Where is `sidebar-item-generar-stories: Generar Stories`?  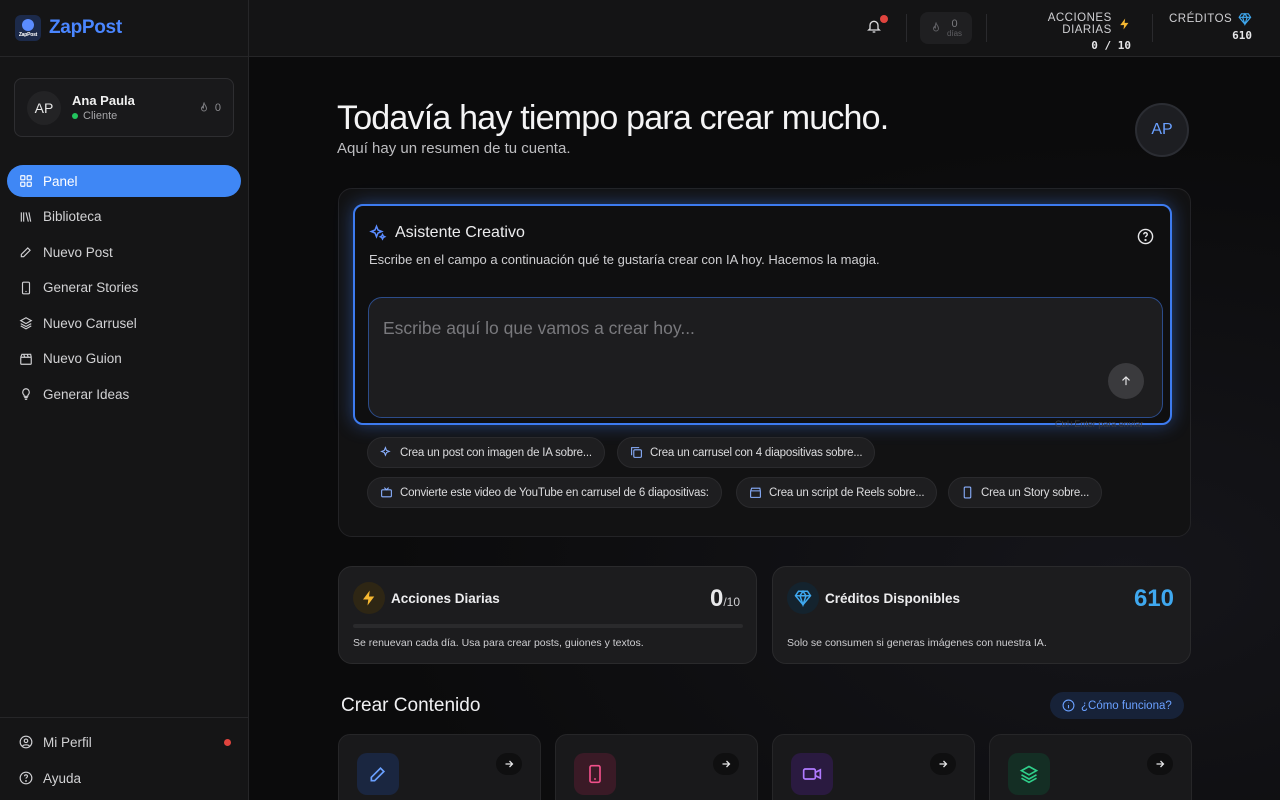
sidebar-item-generar-stories: Generar Stories is located at coordinates (124, 288).